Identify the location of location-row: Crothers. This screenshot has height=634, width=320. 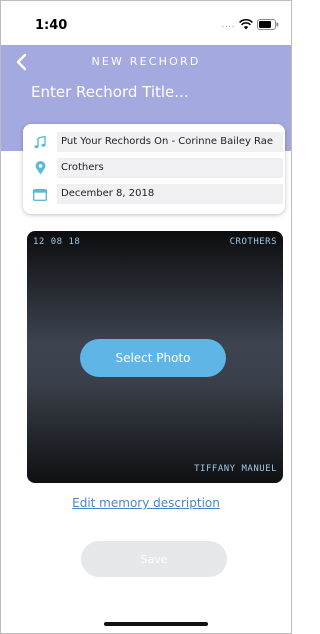
(158, 168).